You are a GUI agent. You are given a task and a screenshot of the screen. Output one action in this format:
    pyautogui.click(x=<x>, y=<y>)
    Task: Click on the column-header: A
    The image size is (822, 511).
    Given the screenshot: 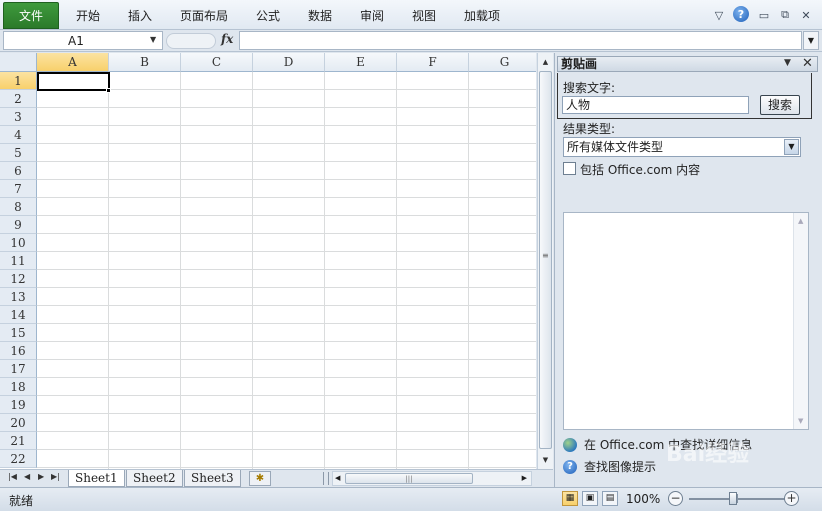 What is the action you would take?
    pyautogui.click(x=73, y=62)
    